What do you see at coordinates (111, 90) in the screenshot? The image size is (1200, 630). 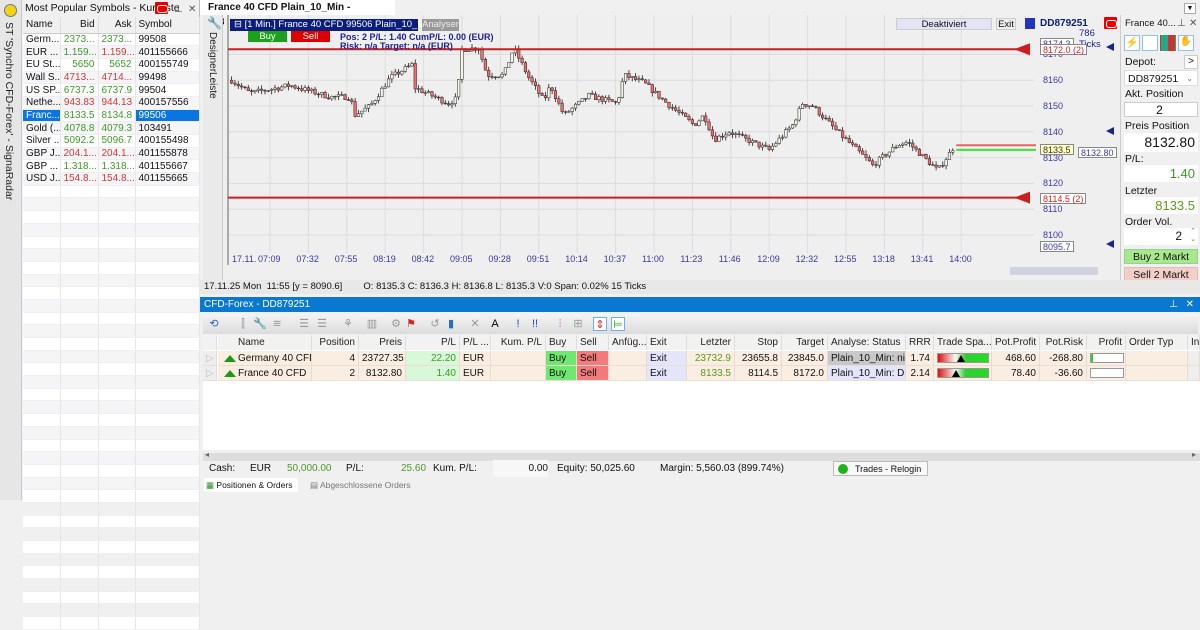 I see `kursliste-row: US SP... 6737.3 6737.9 99504` at bounding box center [111, 90].